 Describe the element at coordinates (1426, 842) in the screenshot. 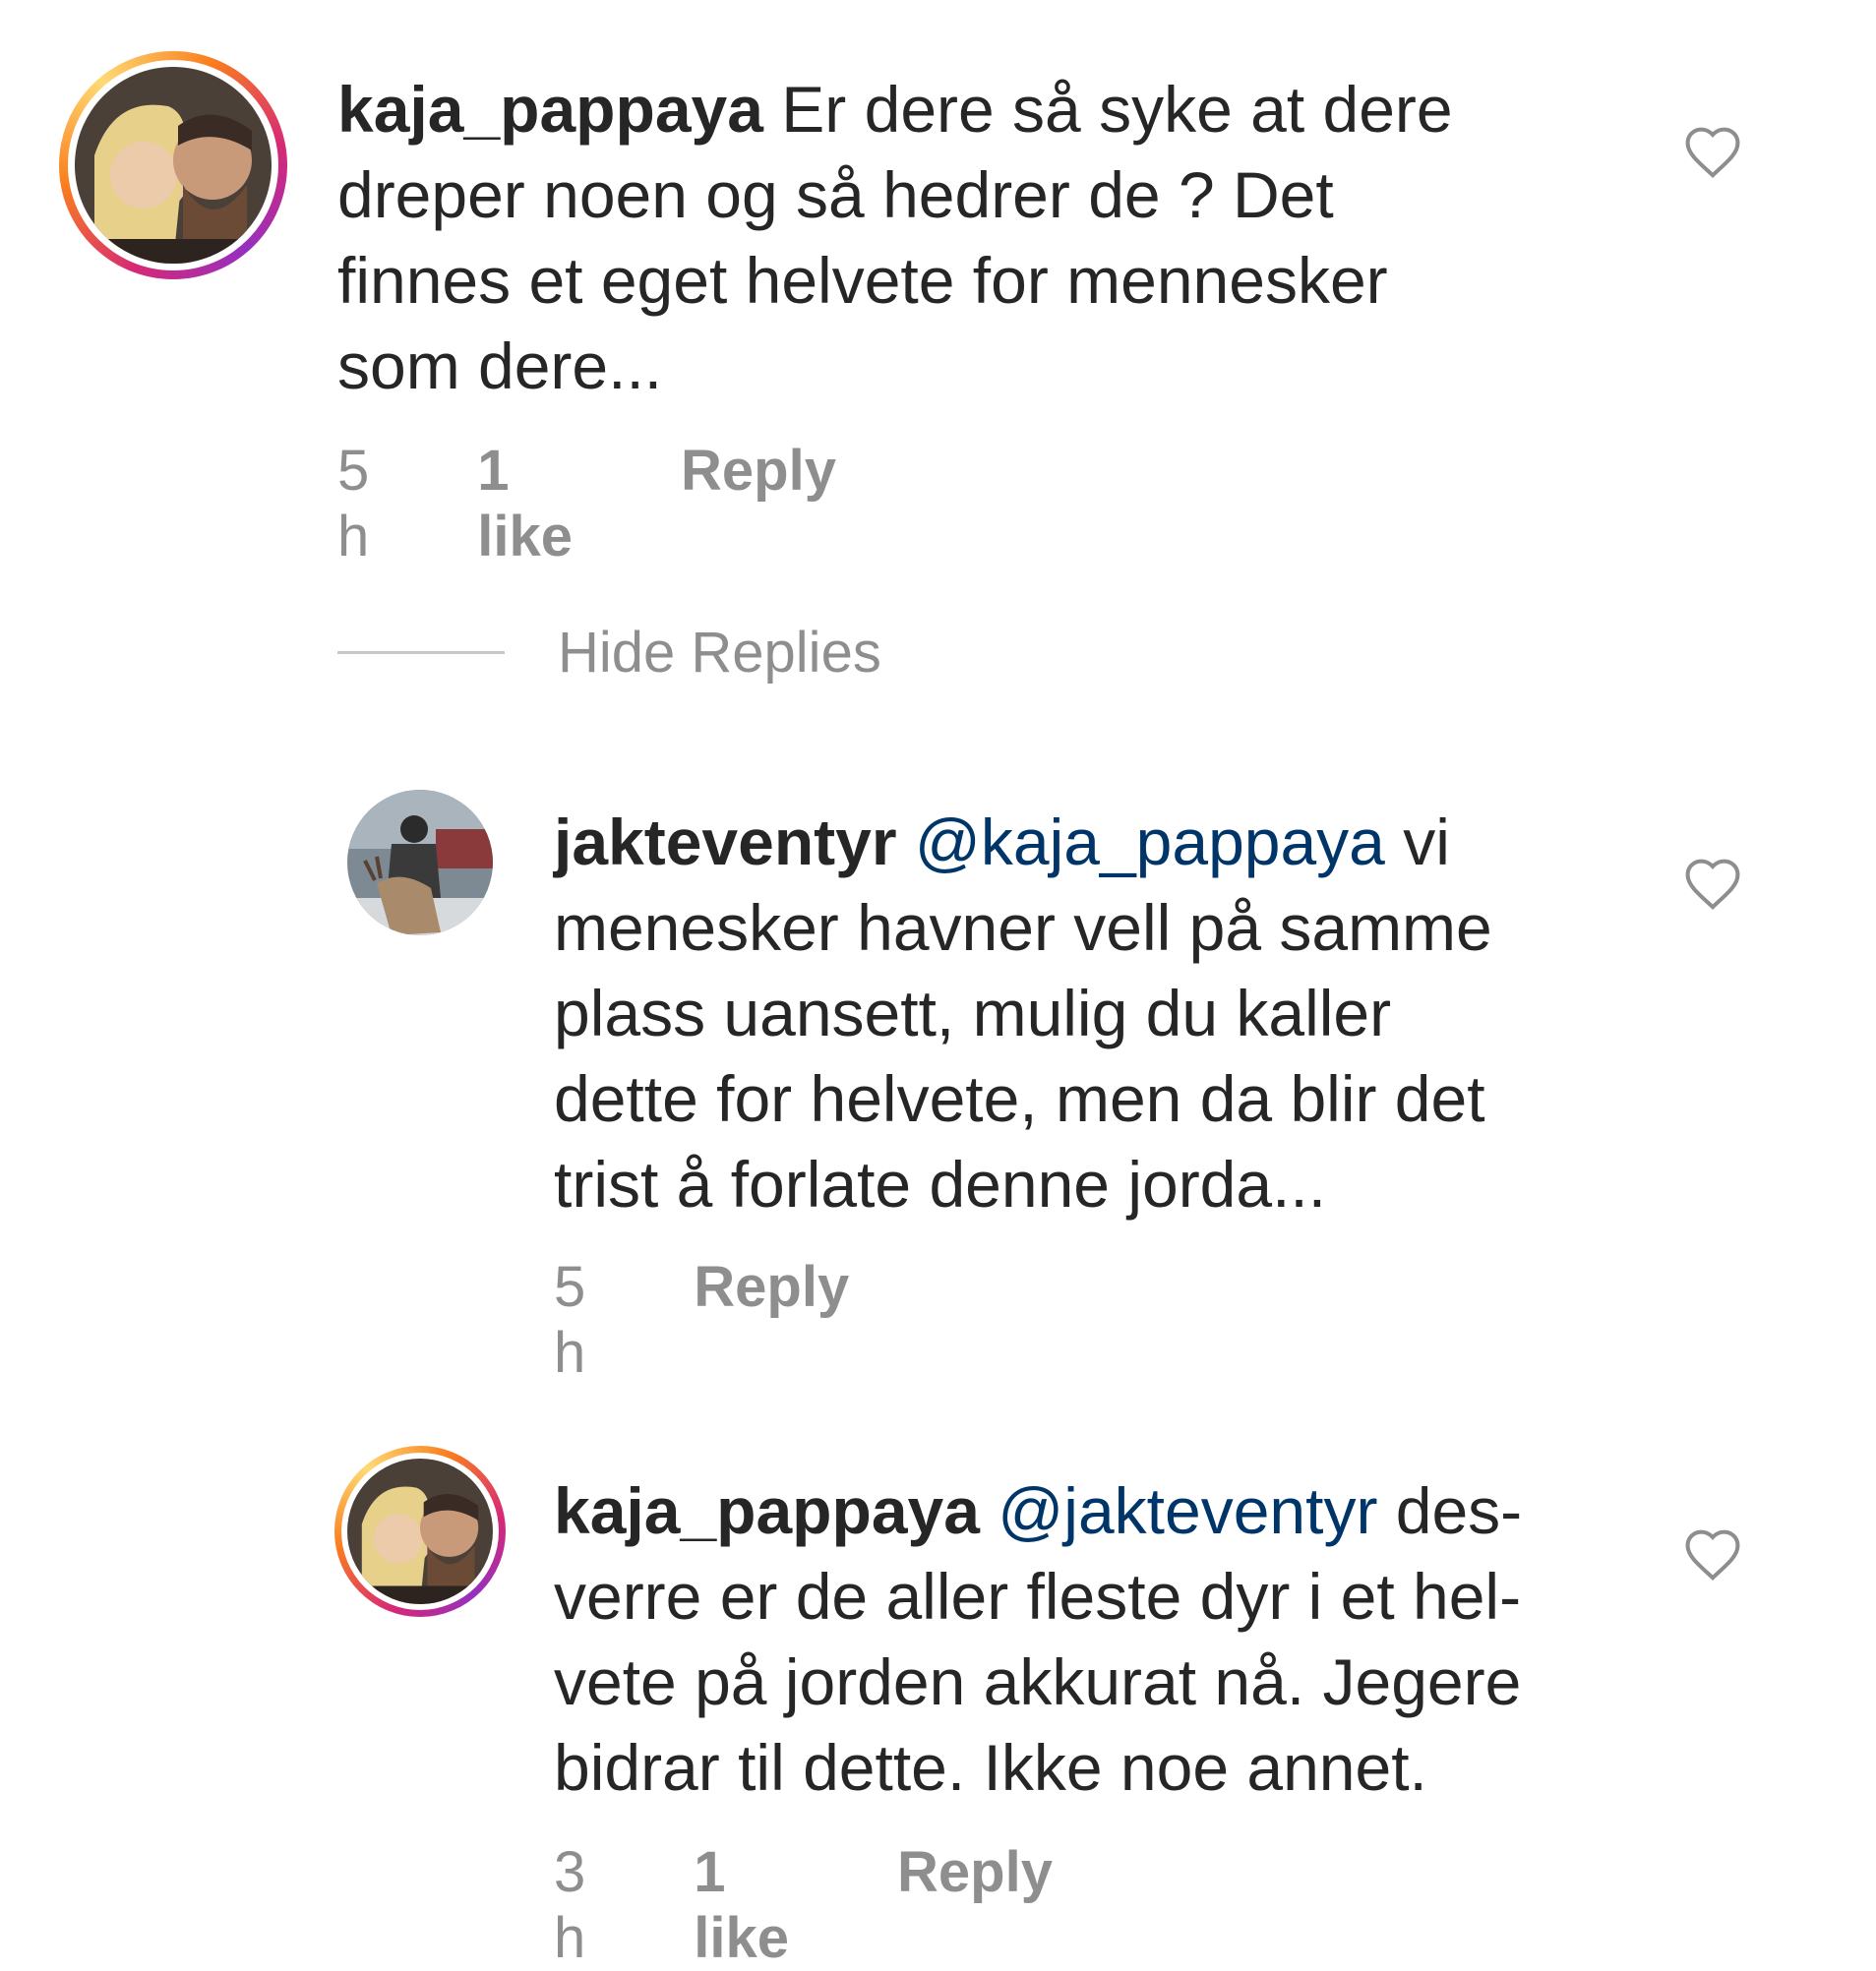

I see `reply-line: vi` at that location.